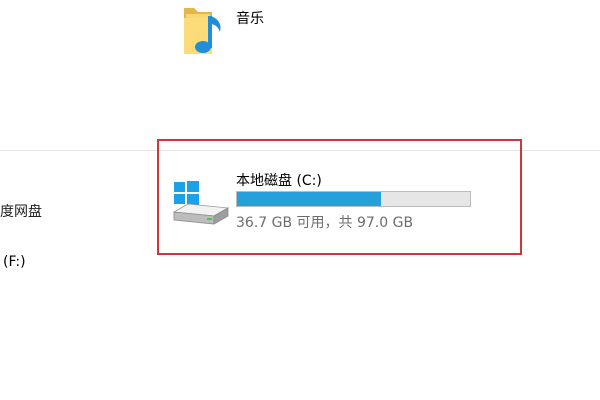 This screenshot has height=400, width=600. I want to click on drive-title: 本地磁盘 (C:), so click(279, 181).